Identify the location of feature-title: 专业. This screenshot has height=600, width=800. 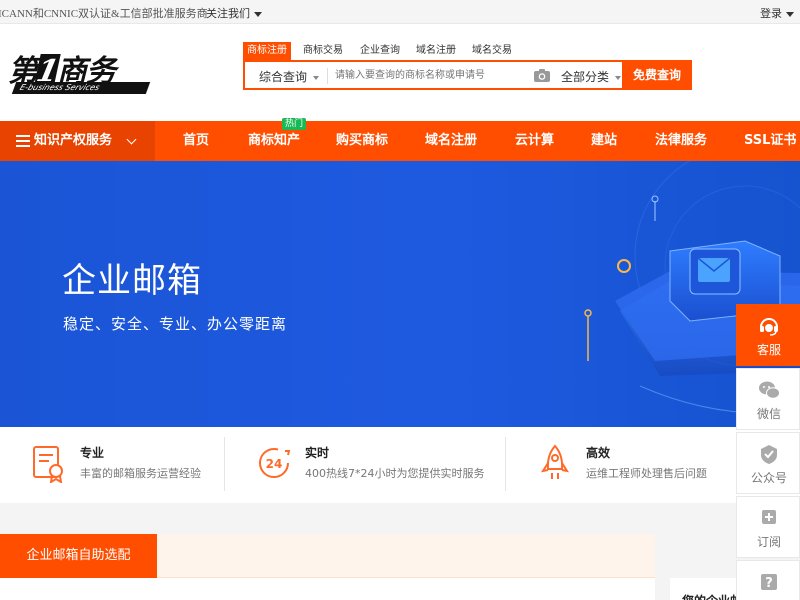
(92, 453).